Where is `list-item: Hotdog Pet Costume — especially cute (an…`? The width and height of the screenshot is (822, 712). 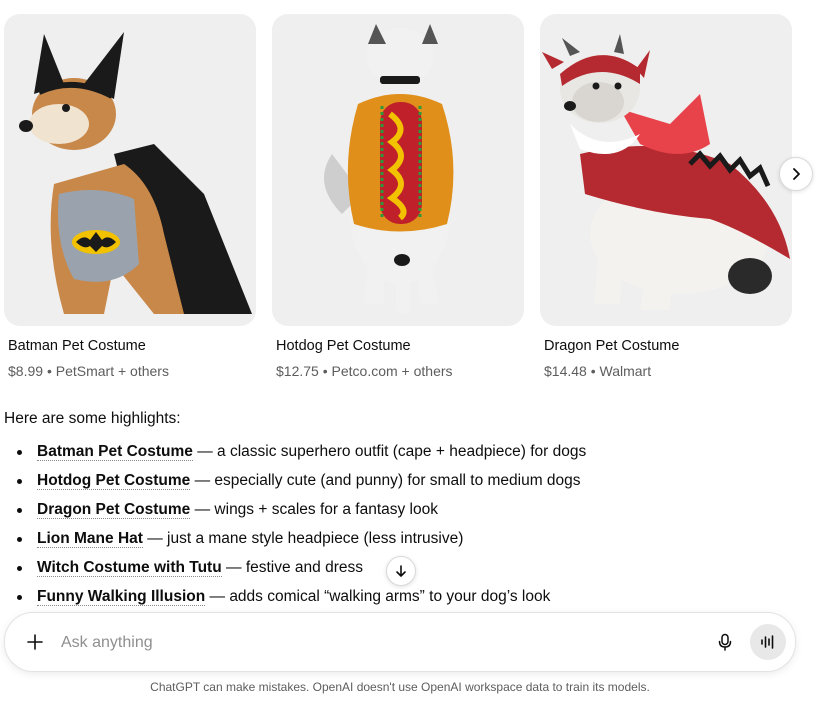 list-item: Hotdog Pet Costume — especially cute (an… is located at coordinates (293, 483).